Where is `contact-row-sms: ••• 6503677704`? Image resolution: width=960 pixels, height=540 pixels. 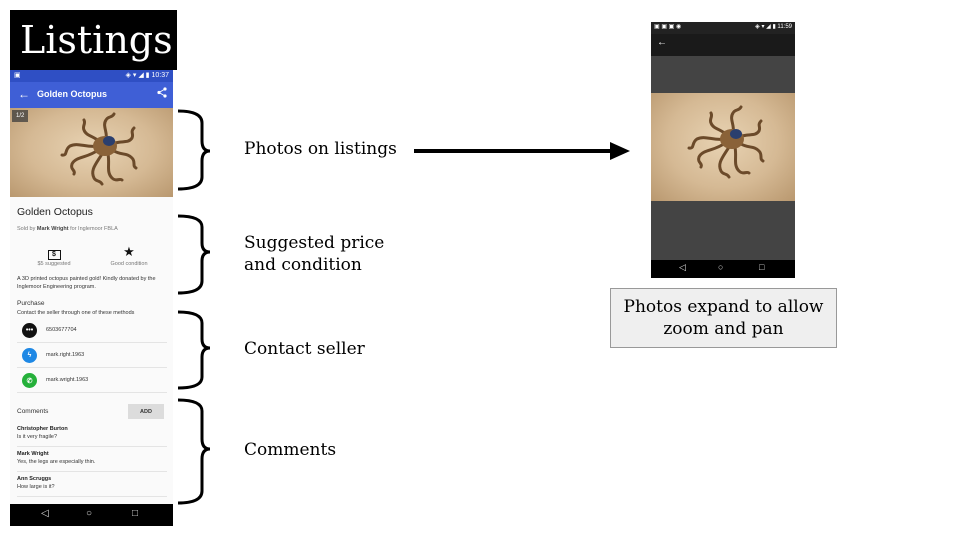
contact-row-sms: ••• 6503677704 is located at coordinates (92, 330).